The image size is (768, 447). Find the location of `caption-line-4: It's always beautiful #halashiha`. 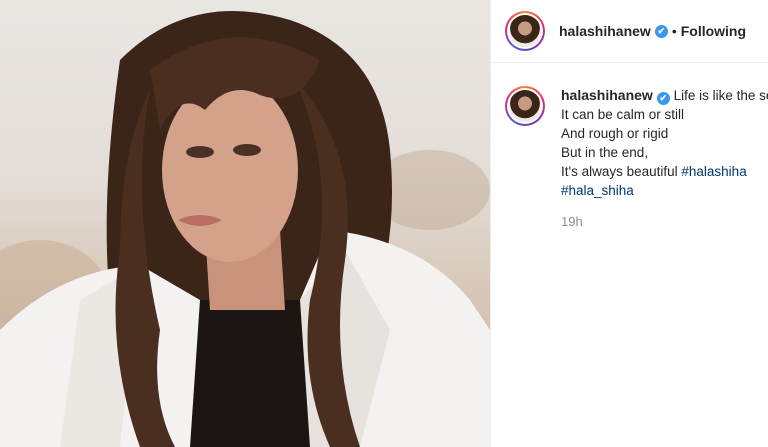

caption-line-4: It's always beautiful #halashiha is located at coordinates (664, 171).